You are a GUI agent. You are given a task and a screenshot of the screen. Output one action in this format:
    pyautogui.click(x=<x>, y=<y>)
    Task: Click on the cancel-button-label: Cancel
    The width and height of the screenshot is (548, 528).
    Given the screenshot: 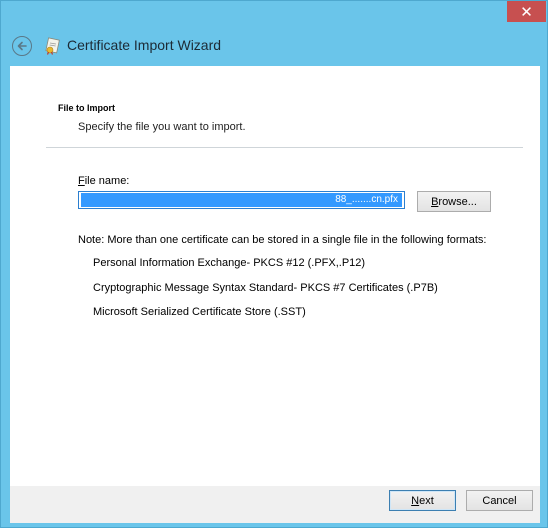 What is the action you would take?
    pyautogui.click(x=499, y=500)
    